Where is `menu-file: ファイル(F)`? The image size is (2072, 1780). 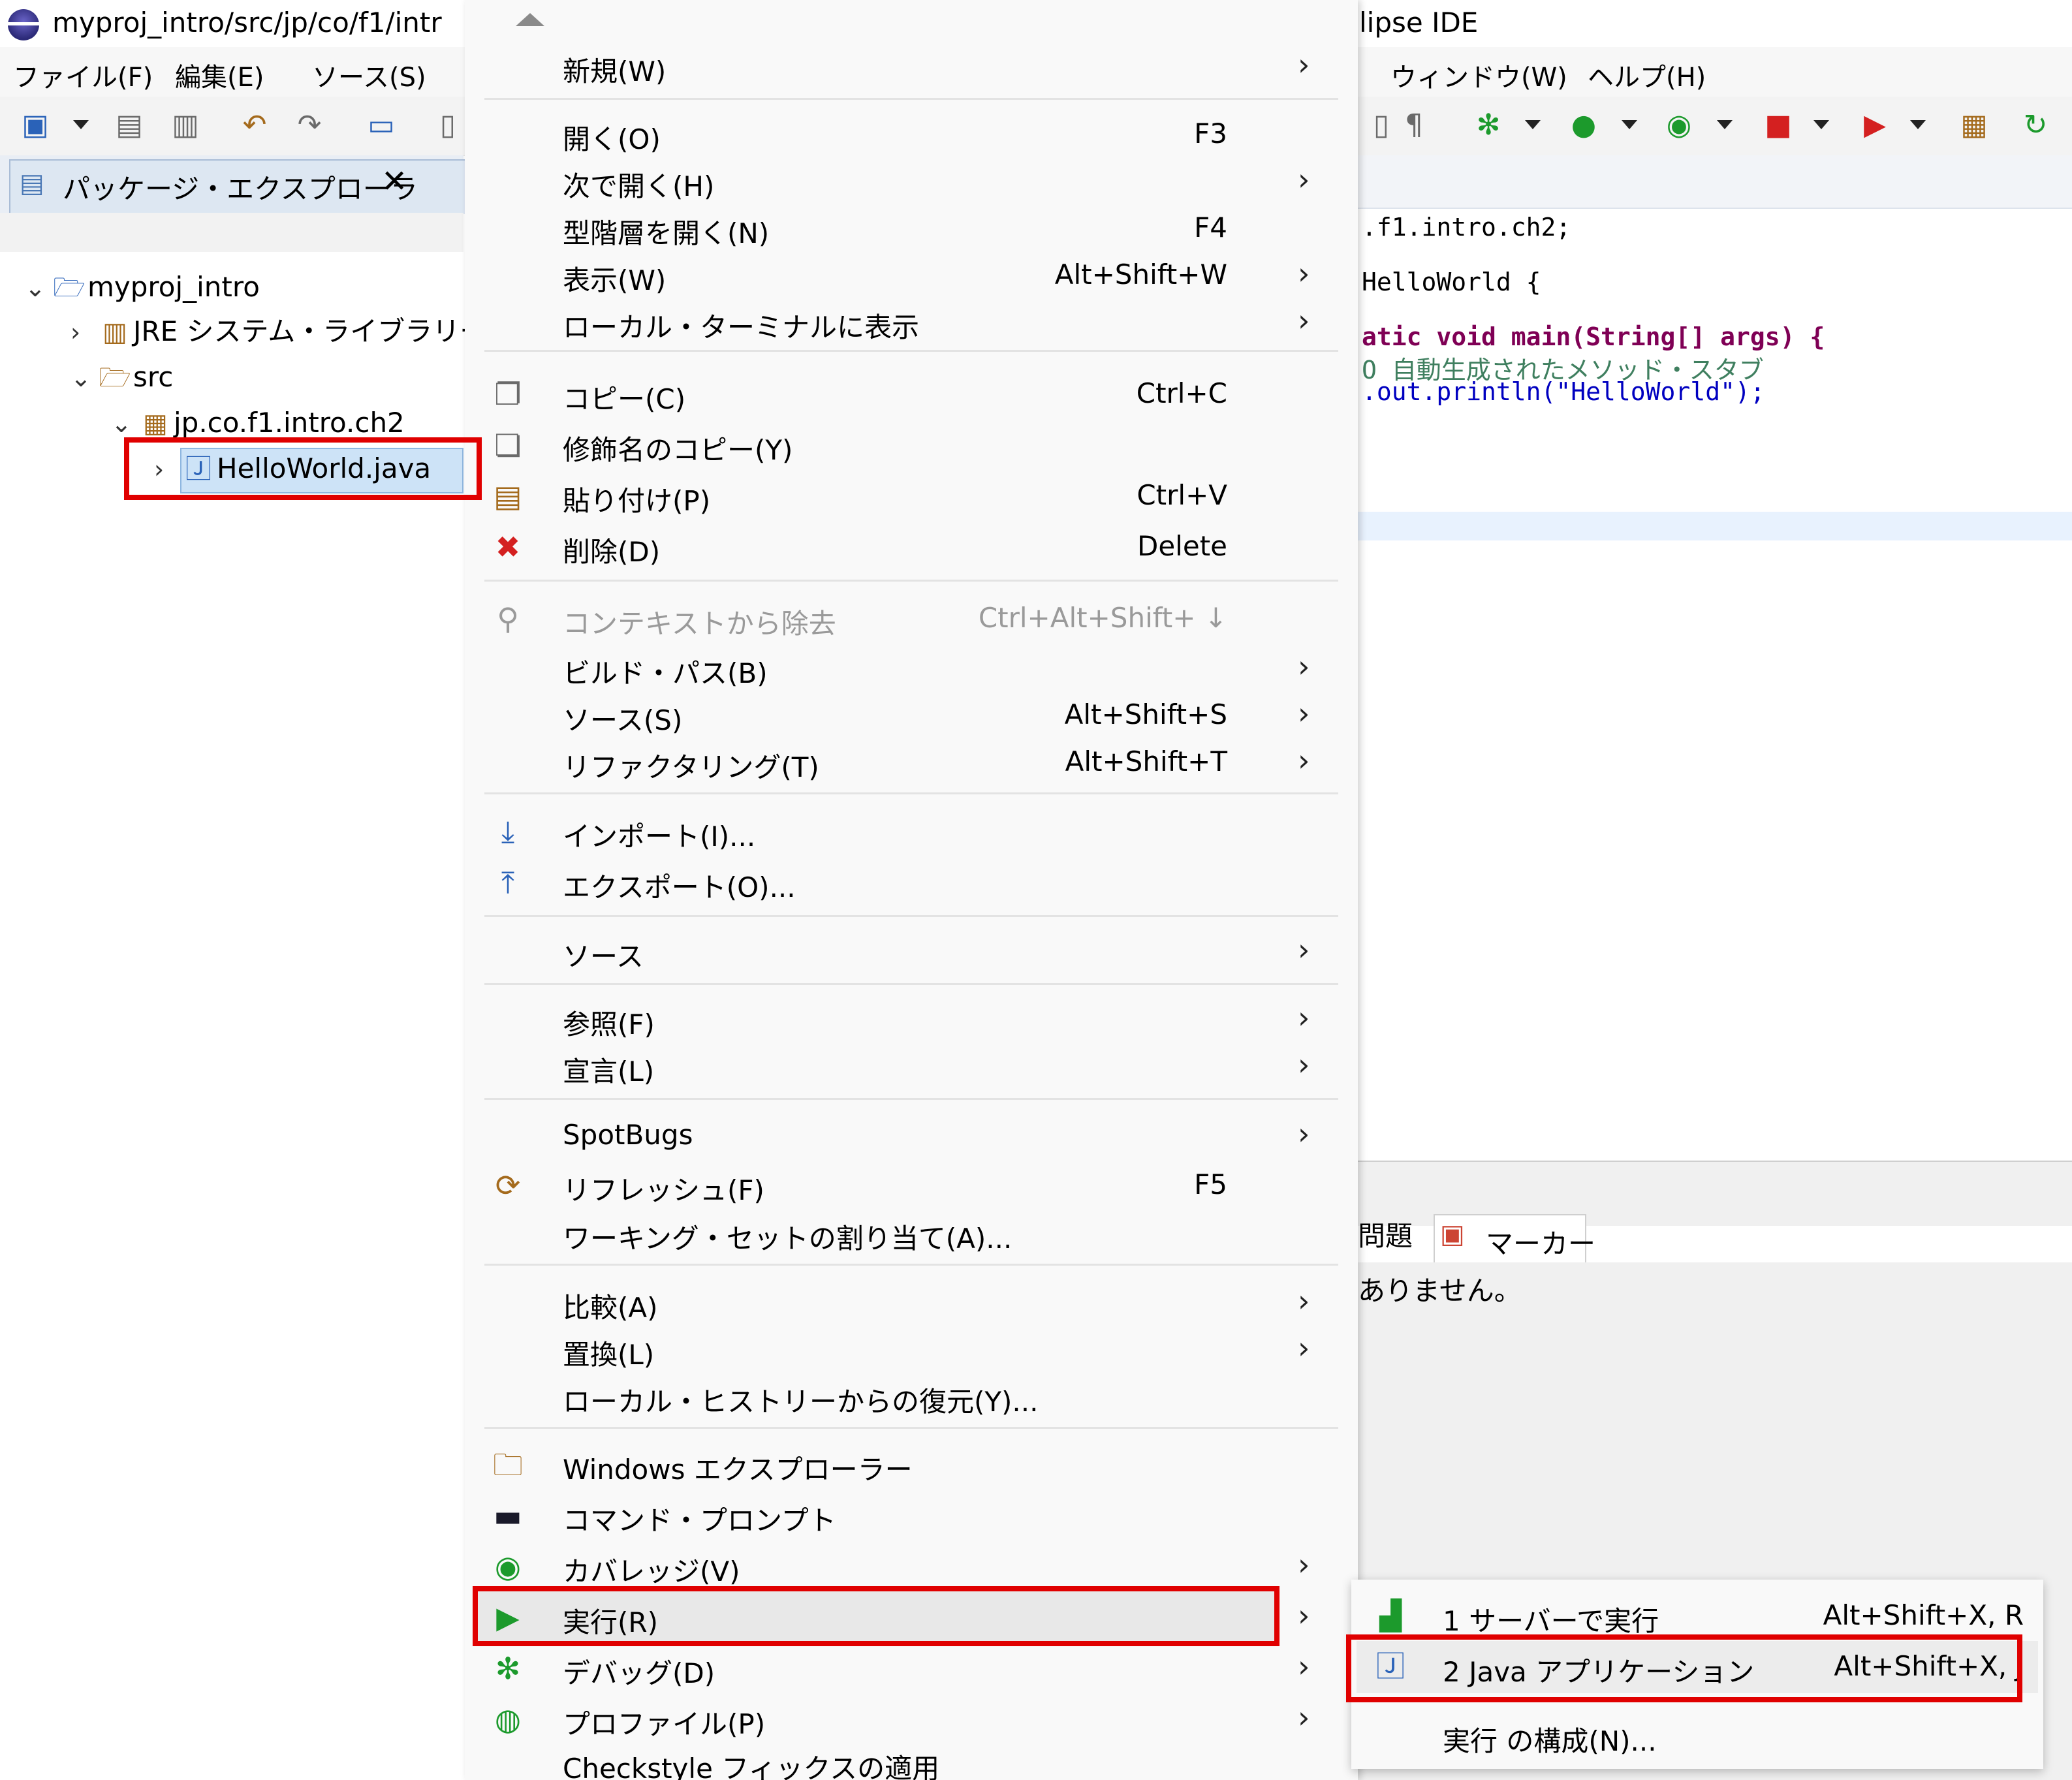
menu-file: ファイル(F) is located at coordinates (83, 75).